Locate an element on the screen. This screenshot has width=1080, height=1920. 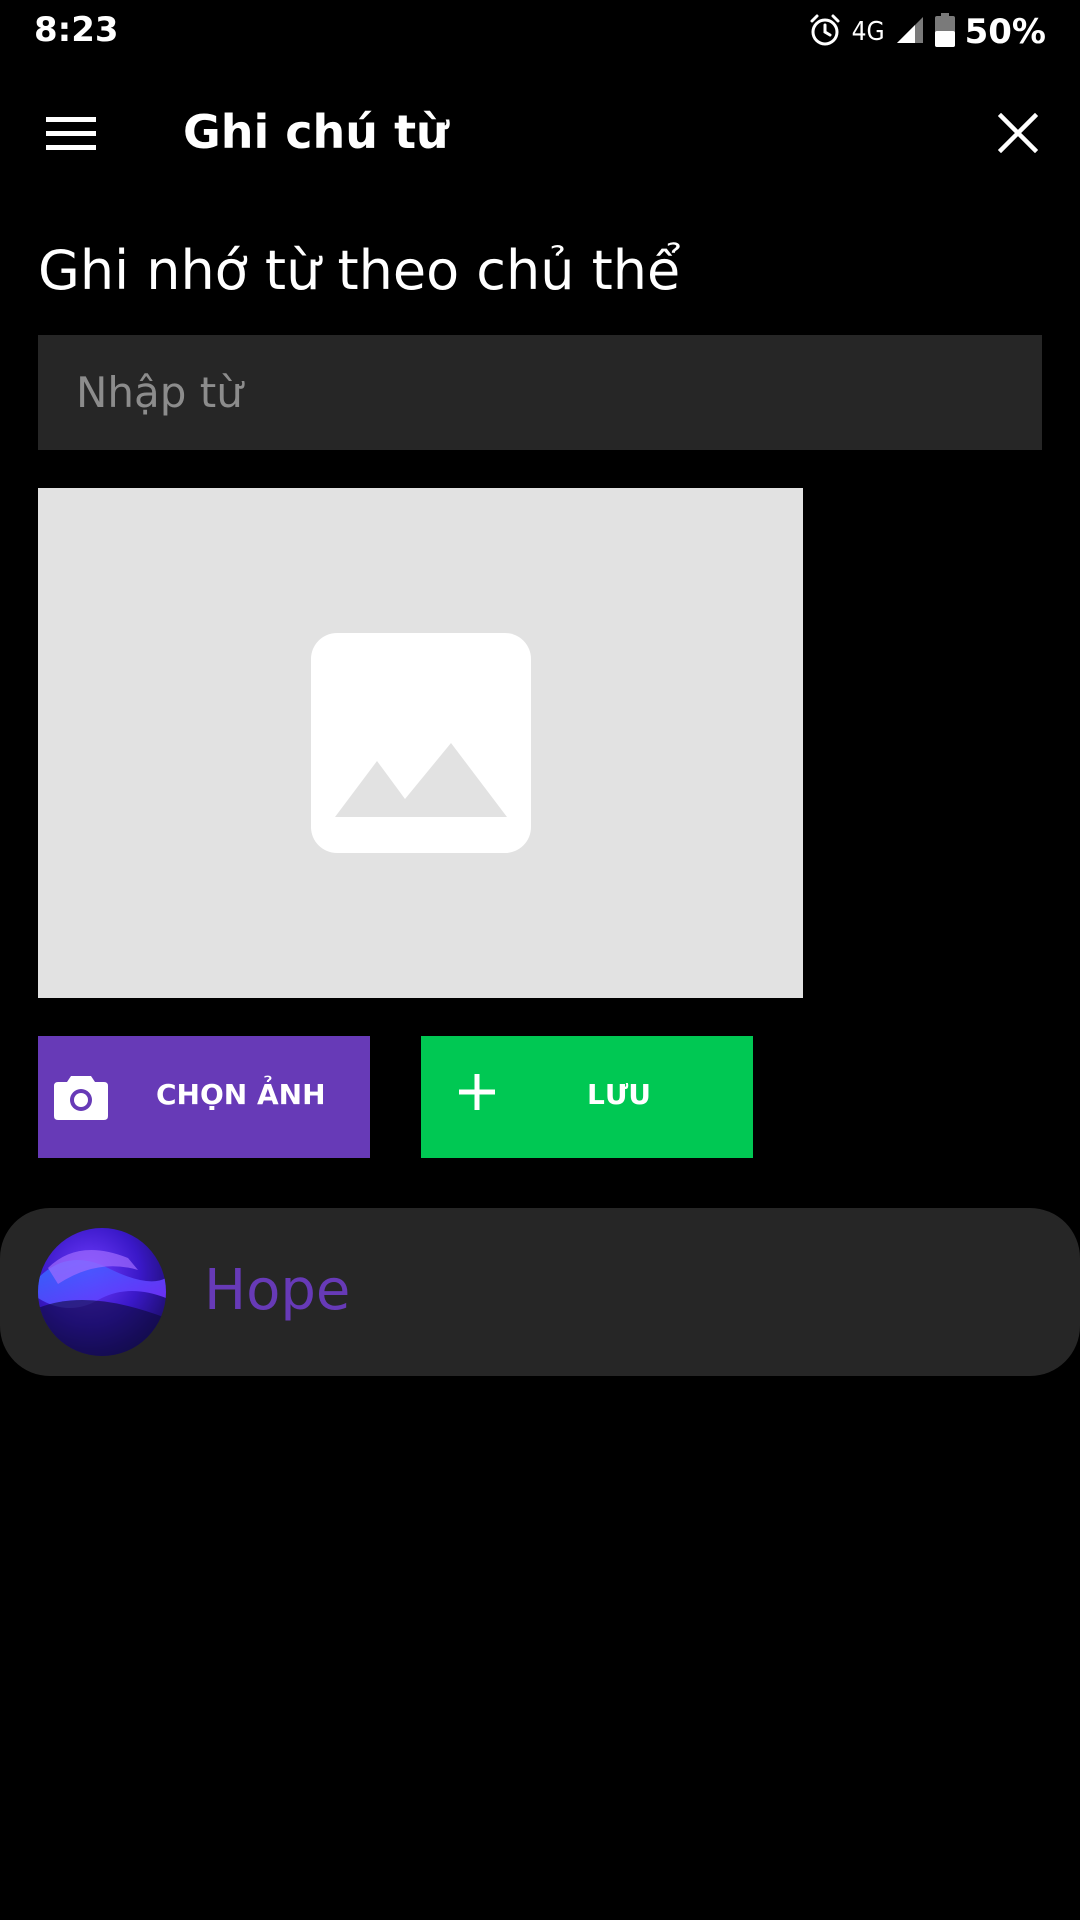
status-icons: 4G 50% is located at coordinates (922, 32).